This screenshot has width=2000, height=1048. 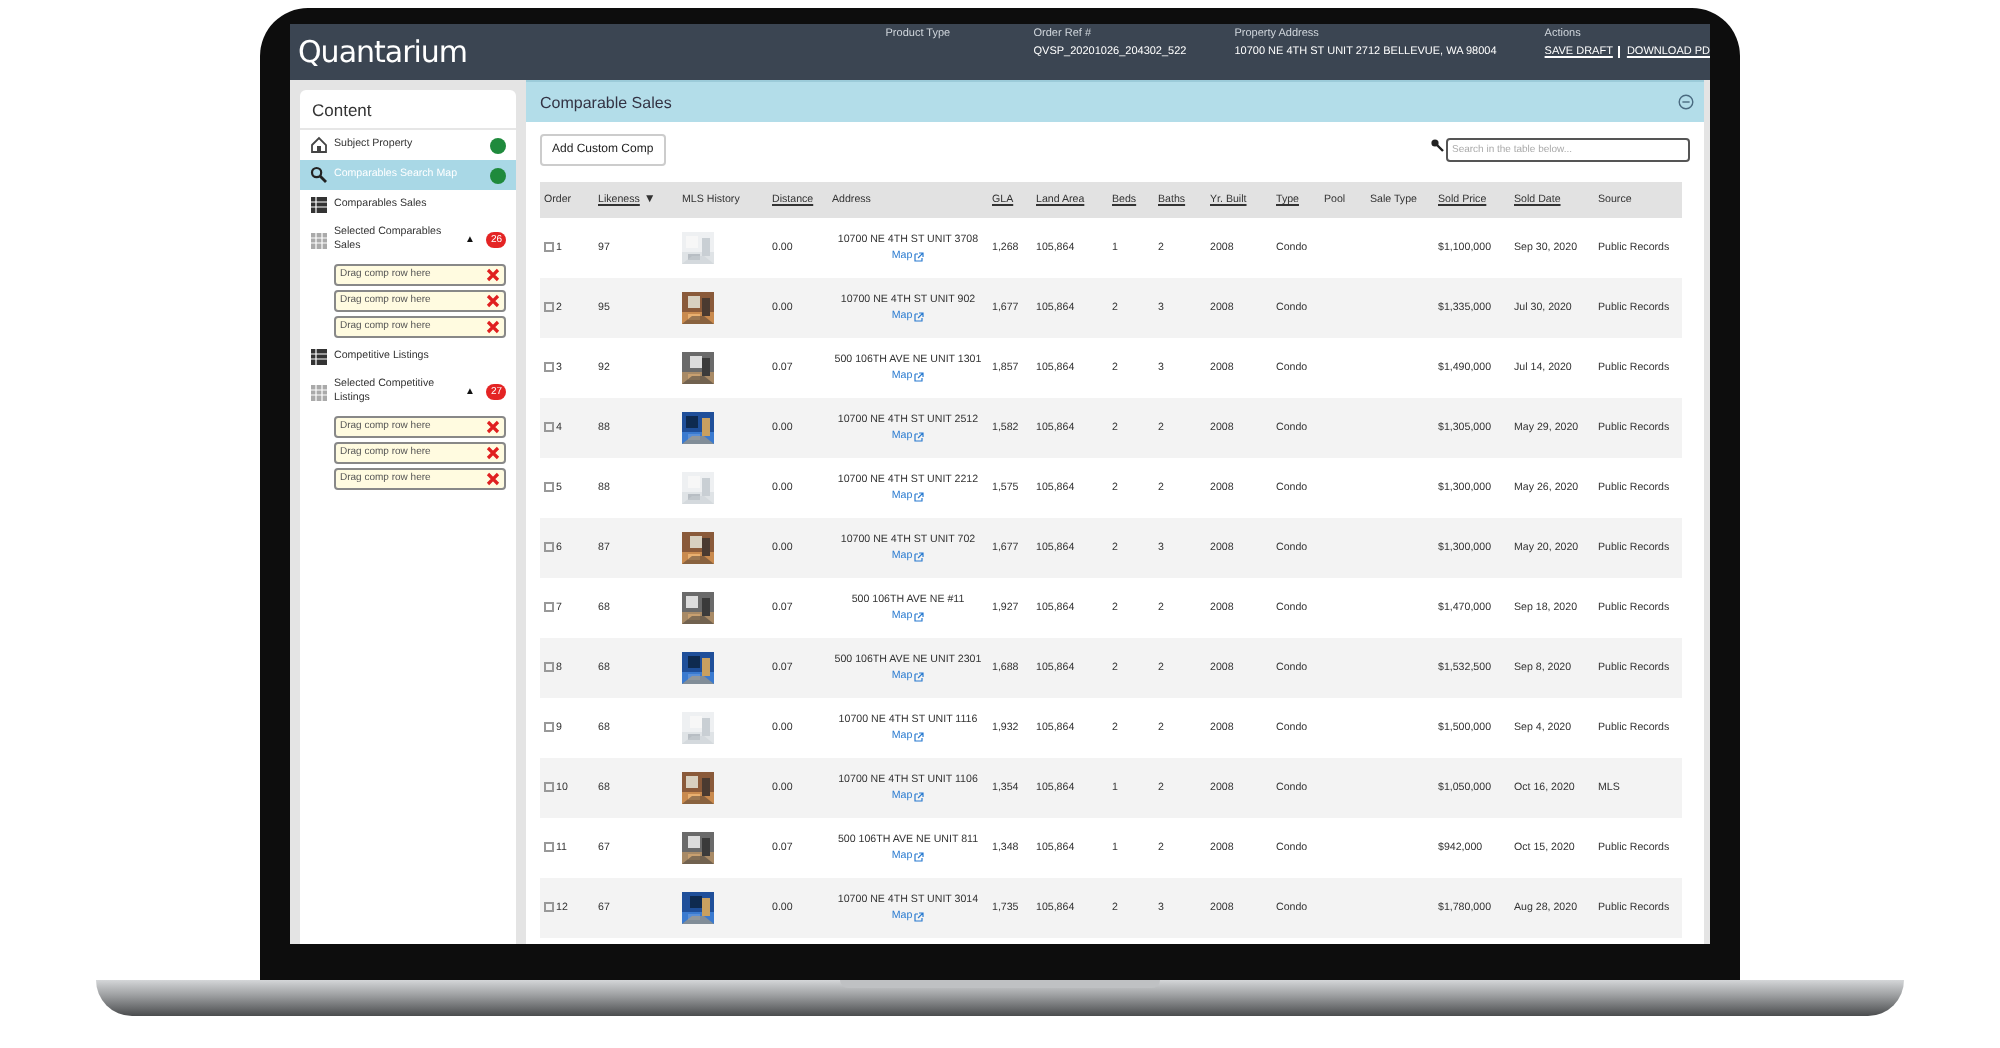 What do you see at coordinates (319, 145) in the screenshot?
I see `home-icon` at bounding box center [319, 145].